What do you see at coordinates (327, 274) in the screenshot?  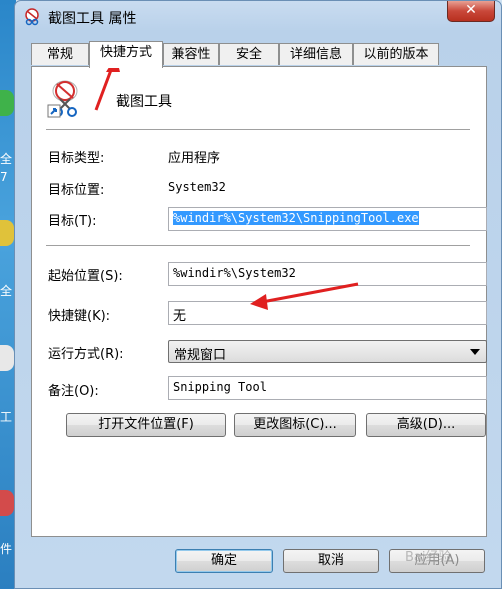 I see `start-in-input: %windir%\System32` at bounding box center [327, 274].